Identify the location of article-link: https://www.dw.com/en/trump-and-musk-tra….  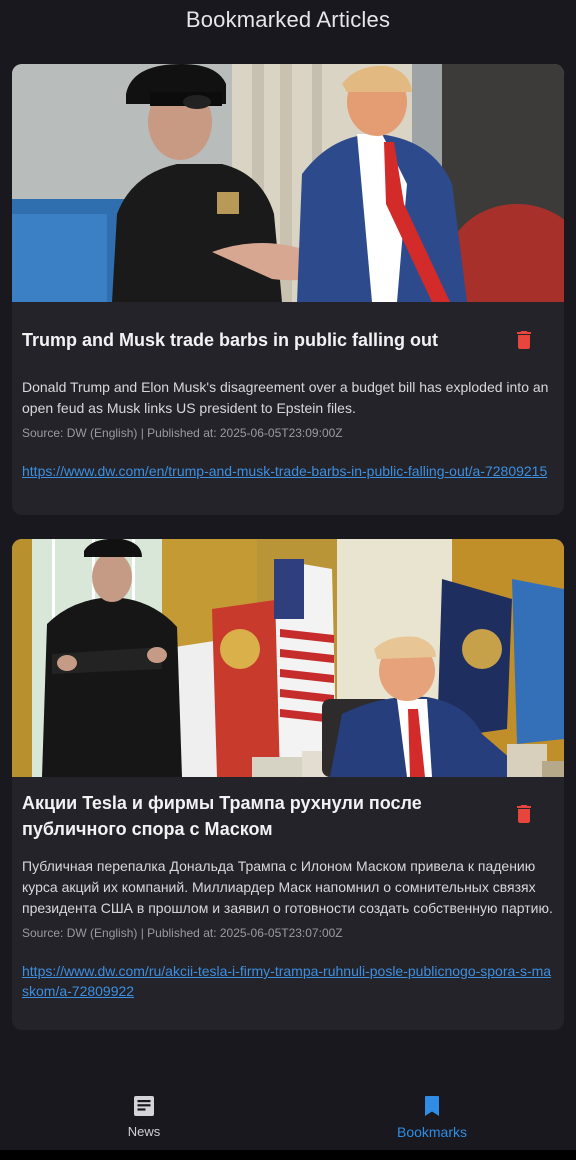
(288, 471).